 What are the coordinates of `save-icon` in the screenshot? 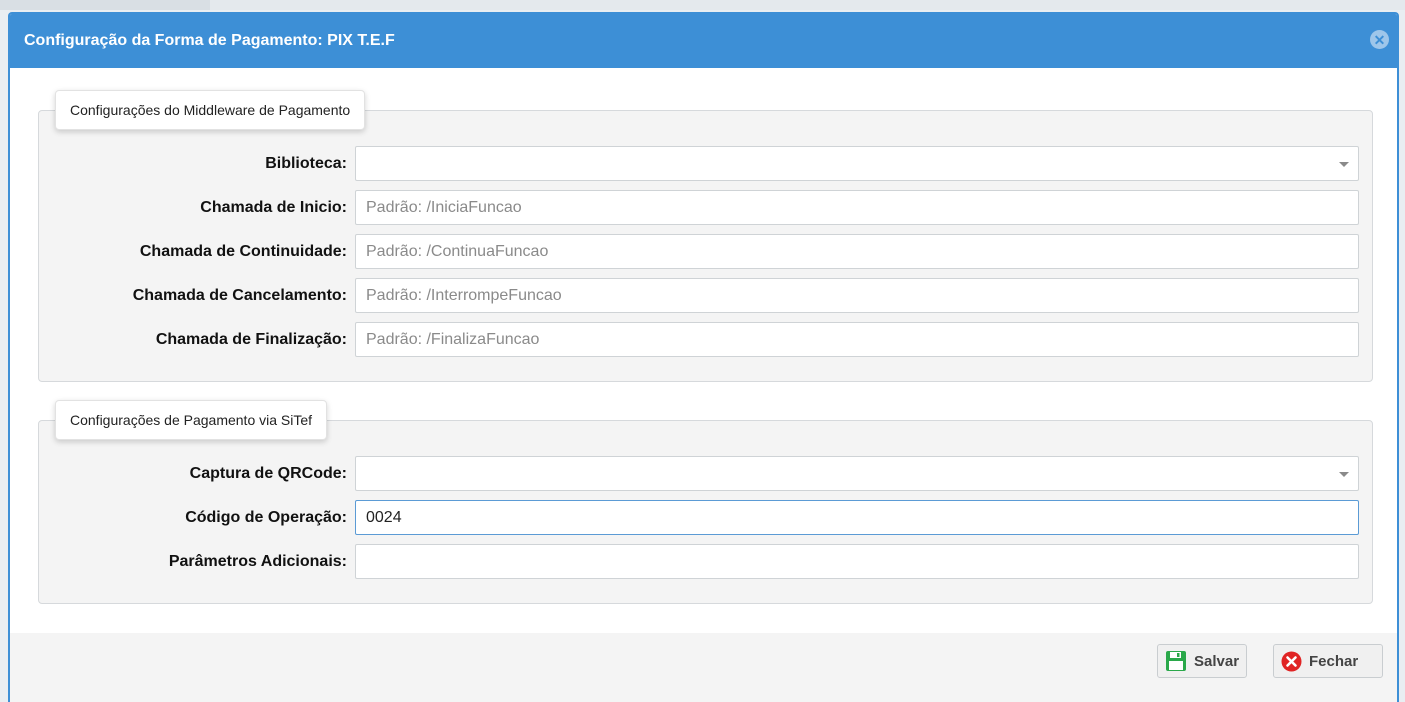 It's located at (1176, 661).